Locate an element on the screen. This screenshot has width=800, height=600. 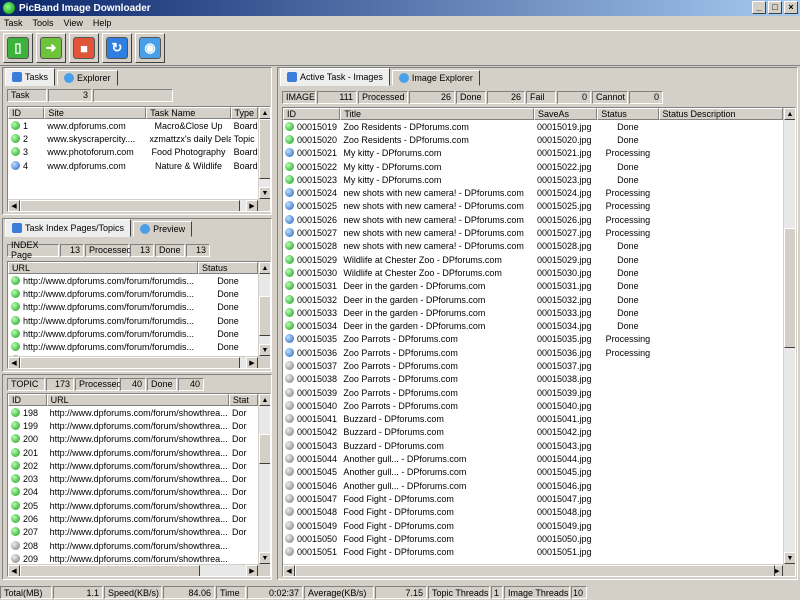
tab-image-explorer: Image Explorer is located at coordinates (435, 78).